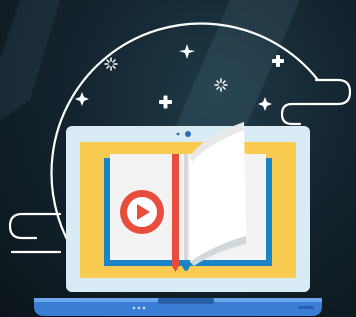  What do you see at coordinates (111, 64) in the screenshot?
I see `dotted-circle-icon` at bounding box center [111, 64].